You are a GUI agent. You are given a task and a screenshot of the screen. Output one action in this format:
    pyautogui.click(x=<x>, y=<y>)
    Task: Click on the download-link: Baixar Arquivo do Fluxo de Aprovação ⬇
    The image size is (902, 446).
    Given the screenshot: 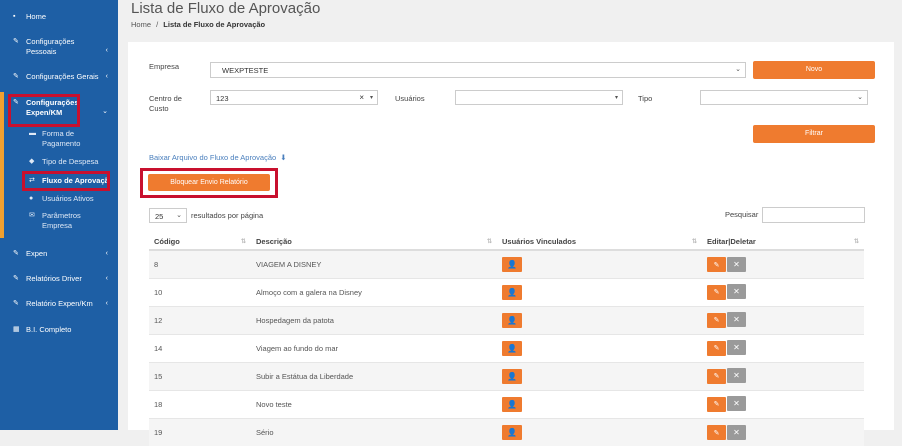 What is the action you would take?
    pyautogui.click(x=218, y=157)
    